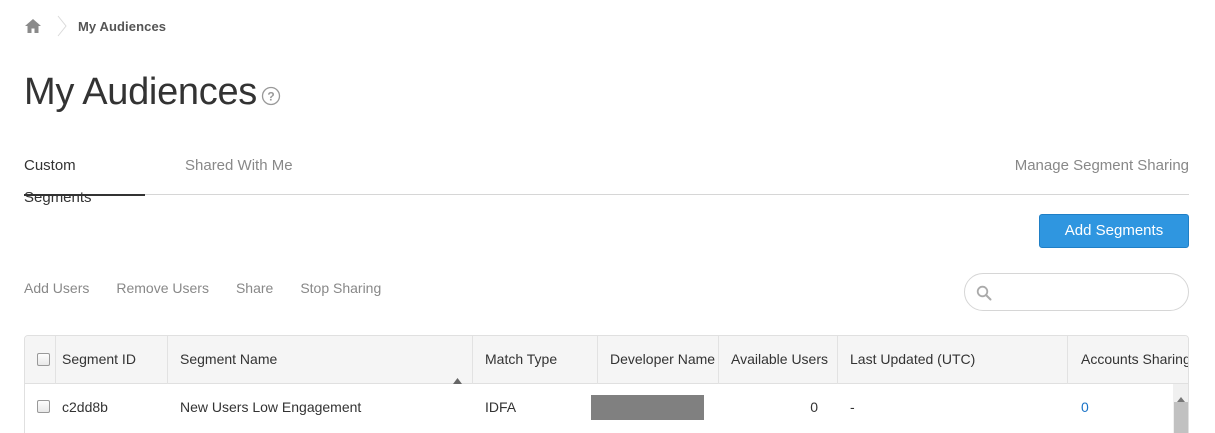 The image size is (1215, 433). Describe the element at coordinates (1102, 166) in the screenshot. I see `manage-segment-sharing-link: Manage Segment Sharing` at that location.